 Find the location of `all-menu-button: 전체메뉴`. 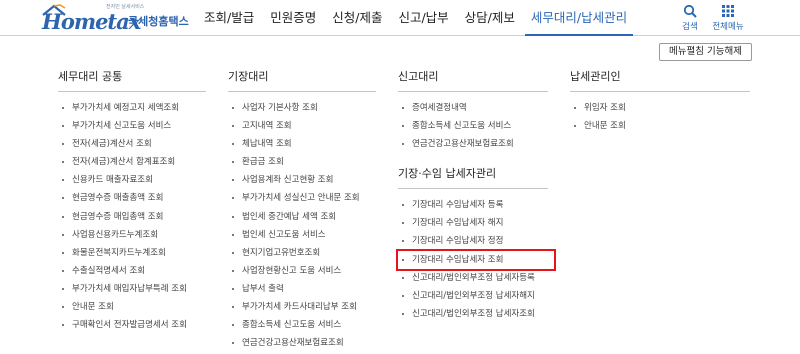

all-menu-button: 전체메뉴 is located at coordinates (728, 18).